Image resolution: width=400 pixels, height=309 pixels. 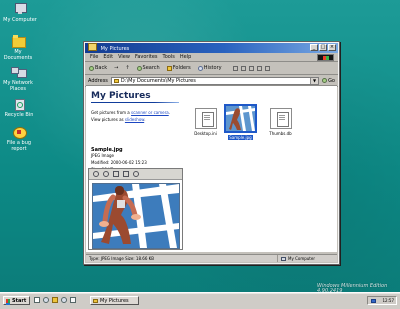 I want to click on search-button: Search, so click(x=148, y=68).